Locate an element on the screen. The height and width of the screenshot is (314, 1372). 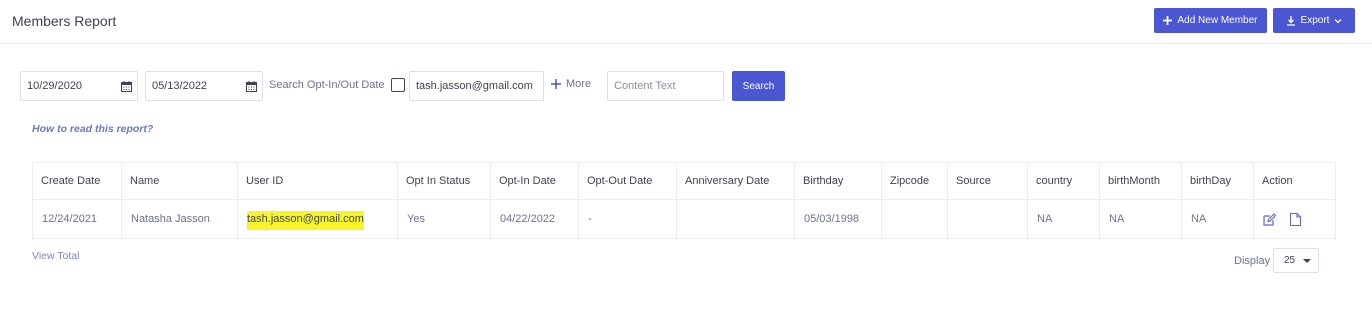
how-to-read-link: How to read this report? is located at coordinates (92, 129).